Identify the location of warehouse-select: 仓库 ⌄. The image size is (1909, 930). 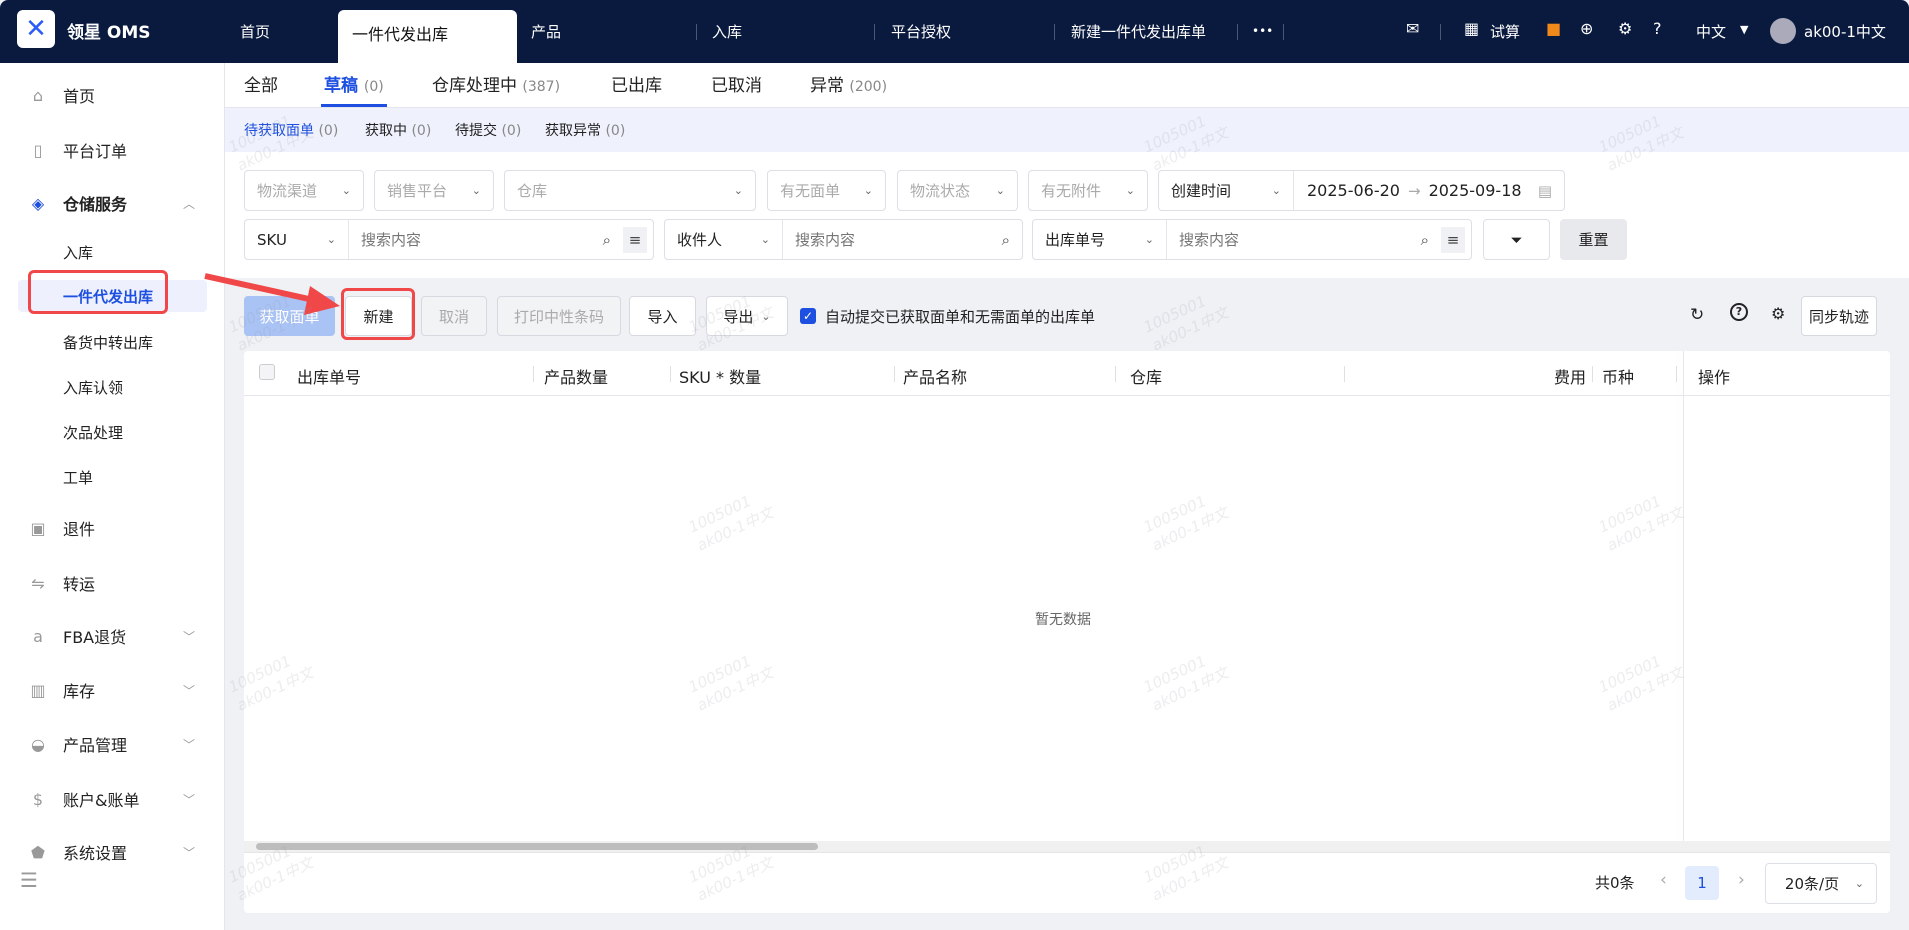
(630, 190).